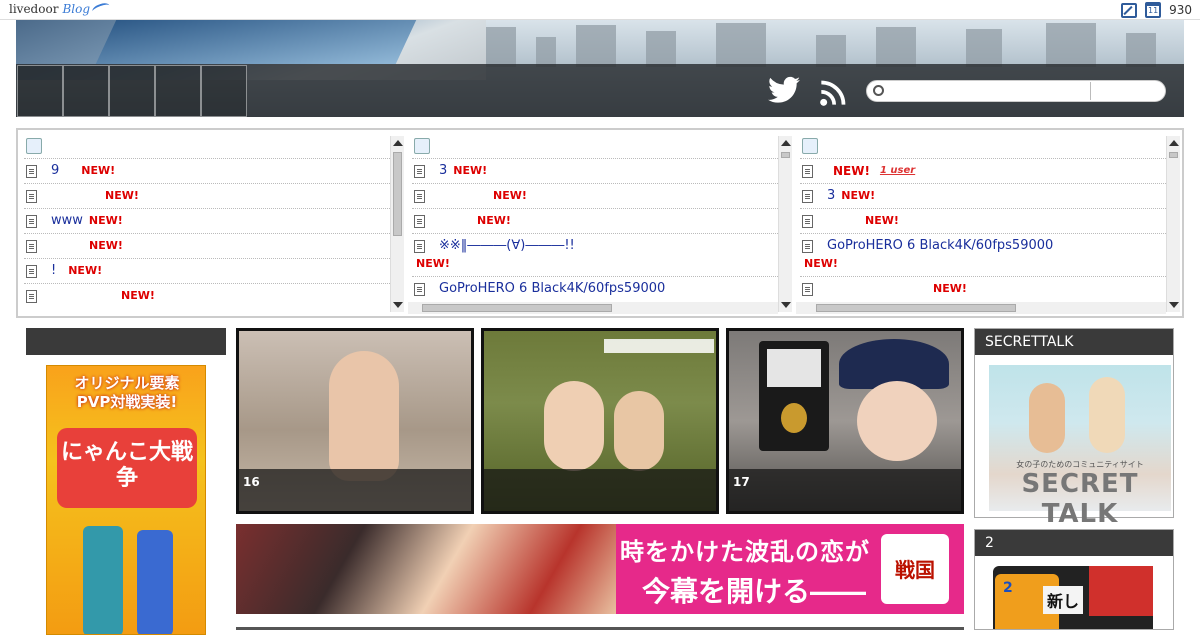 This screenshot has height=635, width=1200. Describe the element at coordinates (426, 569) in the screenshot. I see `banner-characters` at that location.